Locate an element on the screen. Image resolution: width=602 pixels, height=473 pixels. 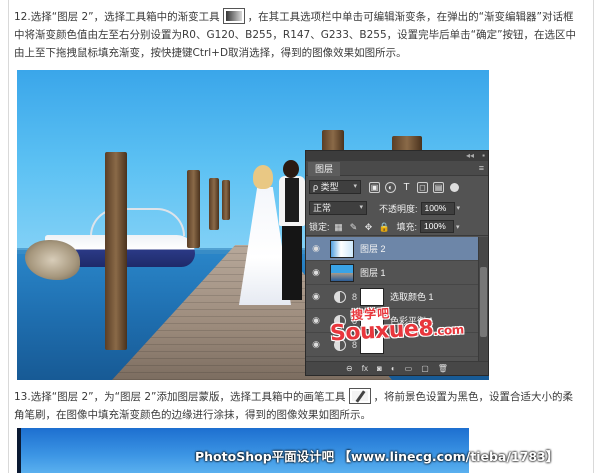
lock-icons: ▦ ✎ ✥ 🔒 is located at coordinates (361, 227).